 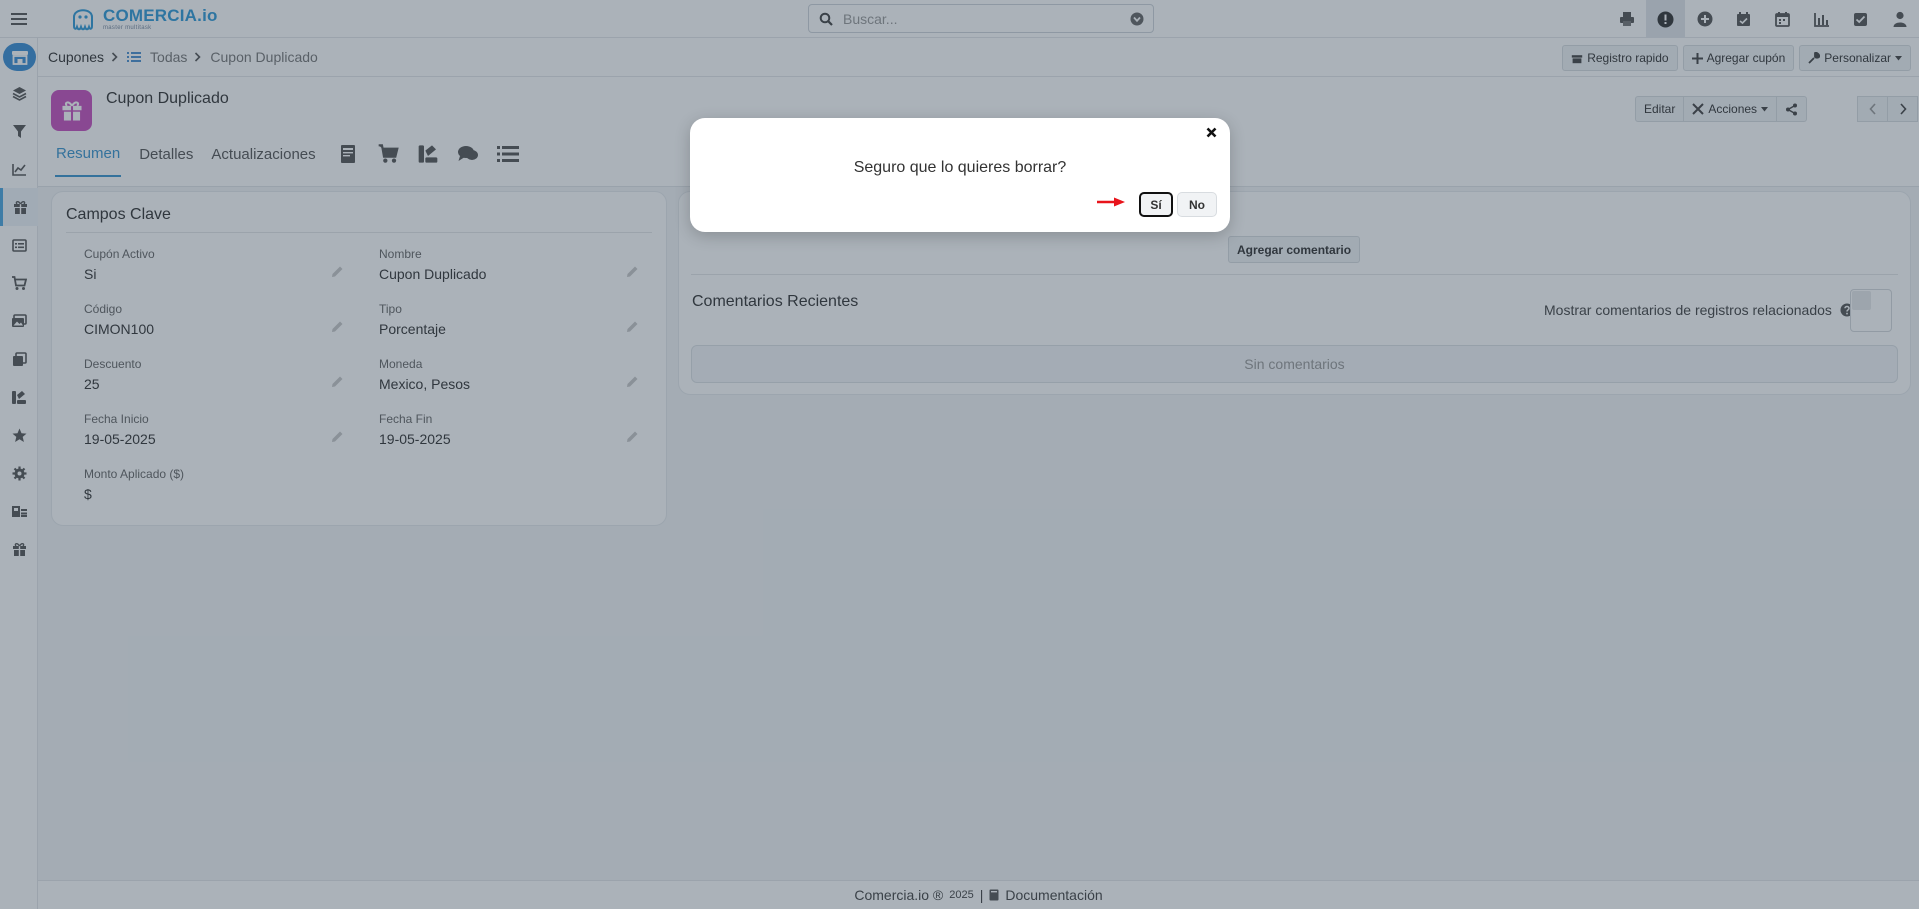 I want to click on confirm-yes-button: Sí, so click(x=1156, y=204).